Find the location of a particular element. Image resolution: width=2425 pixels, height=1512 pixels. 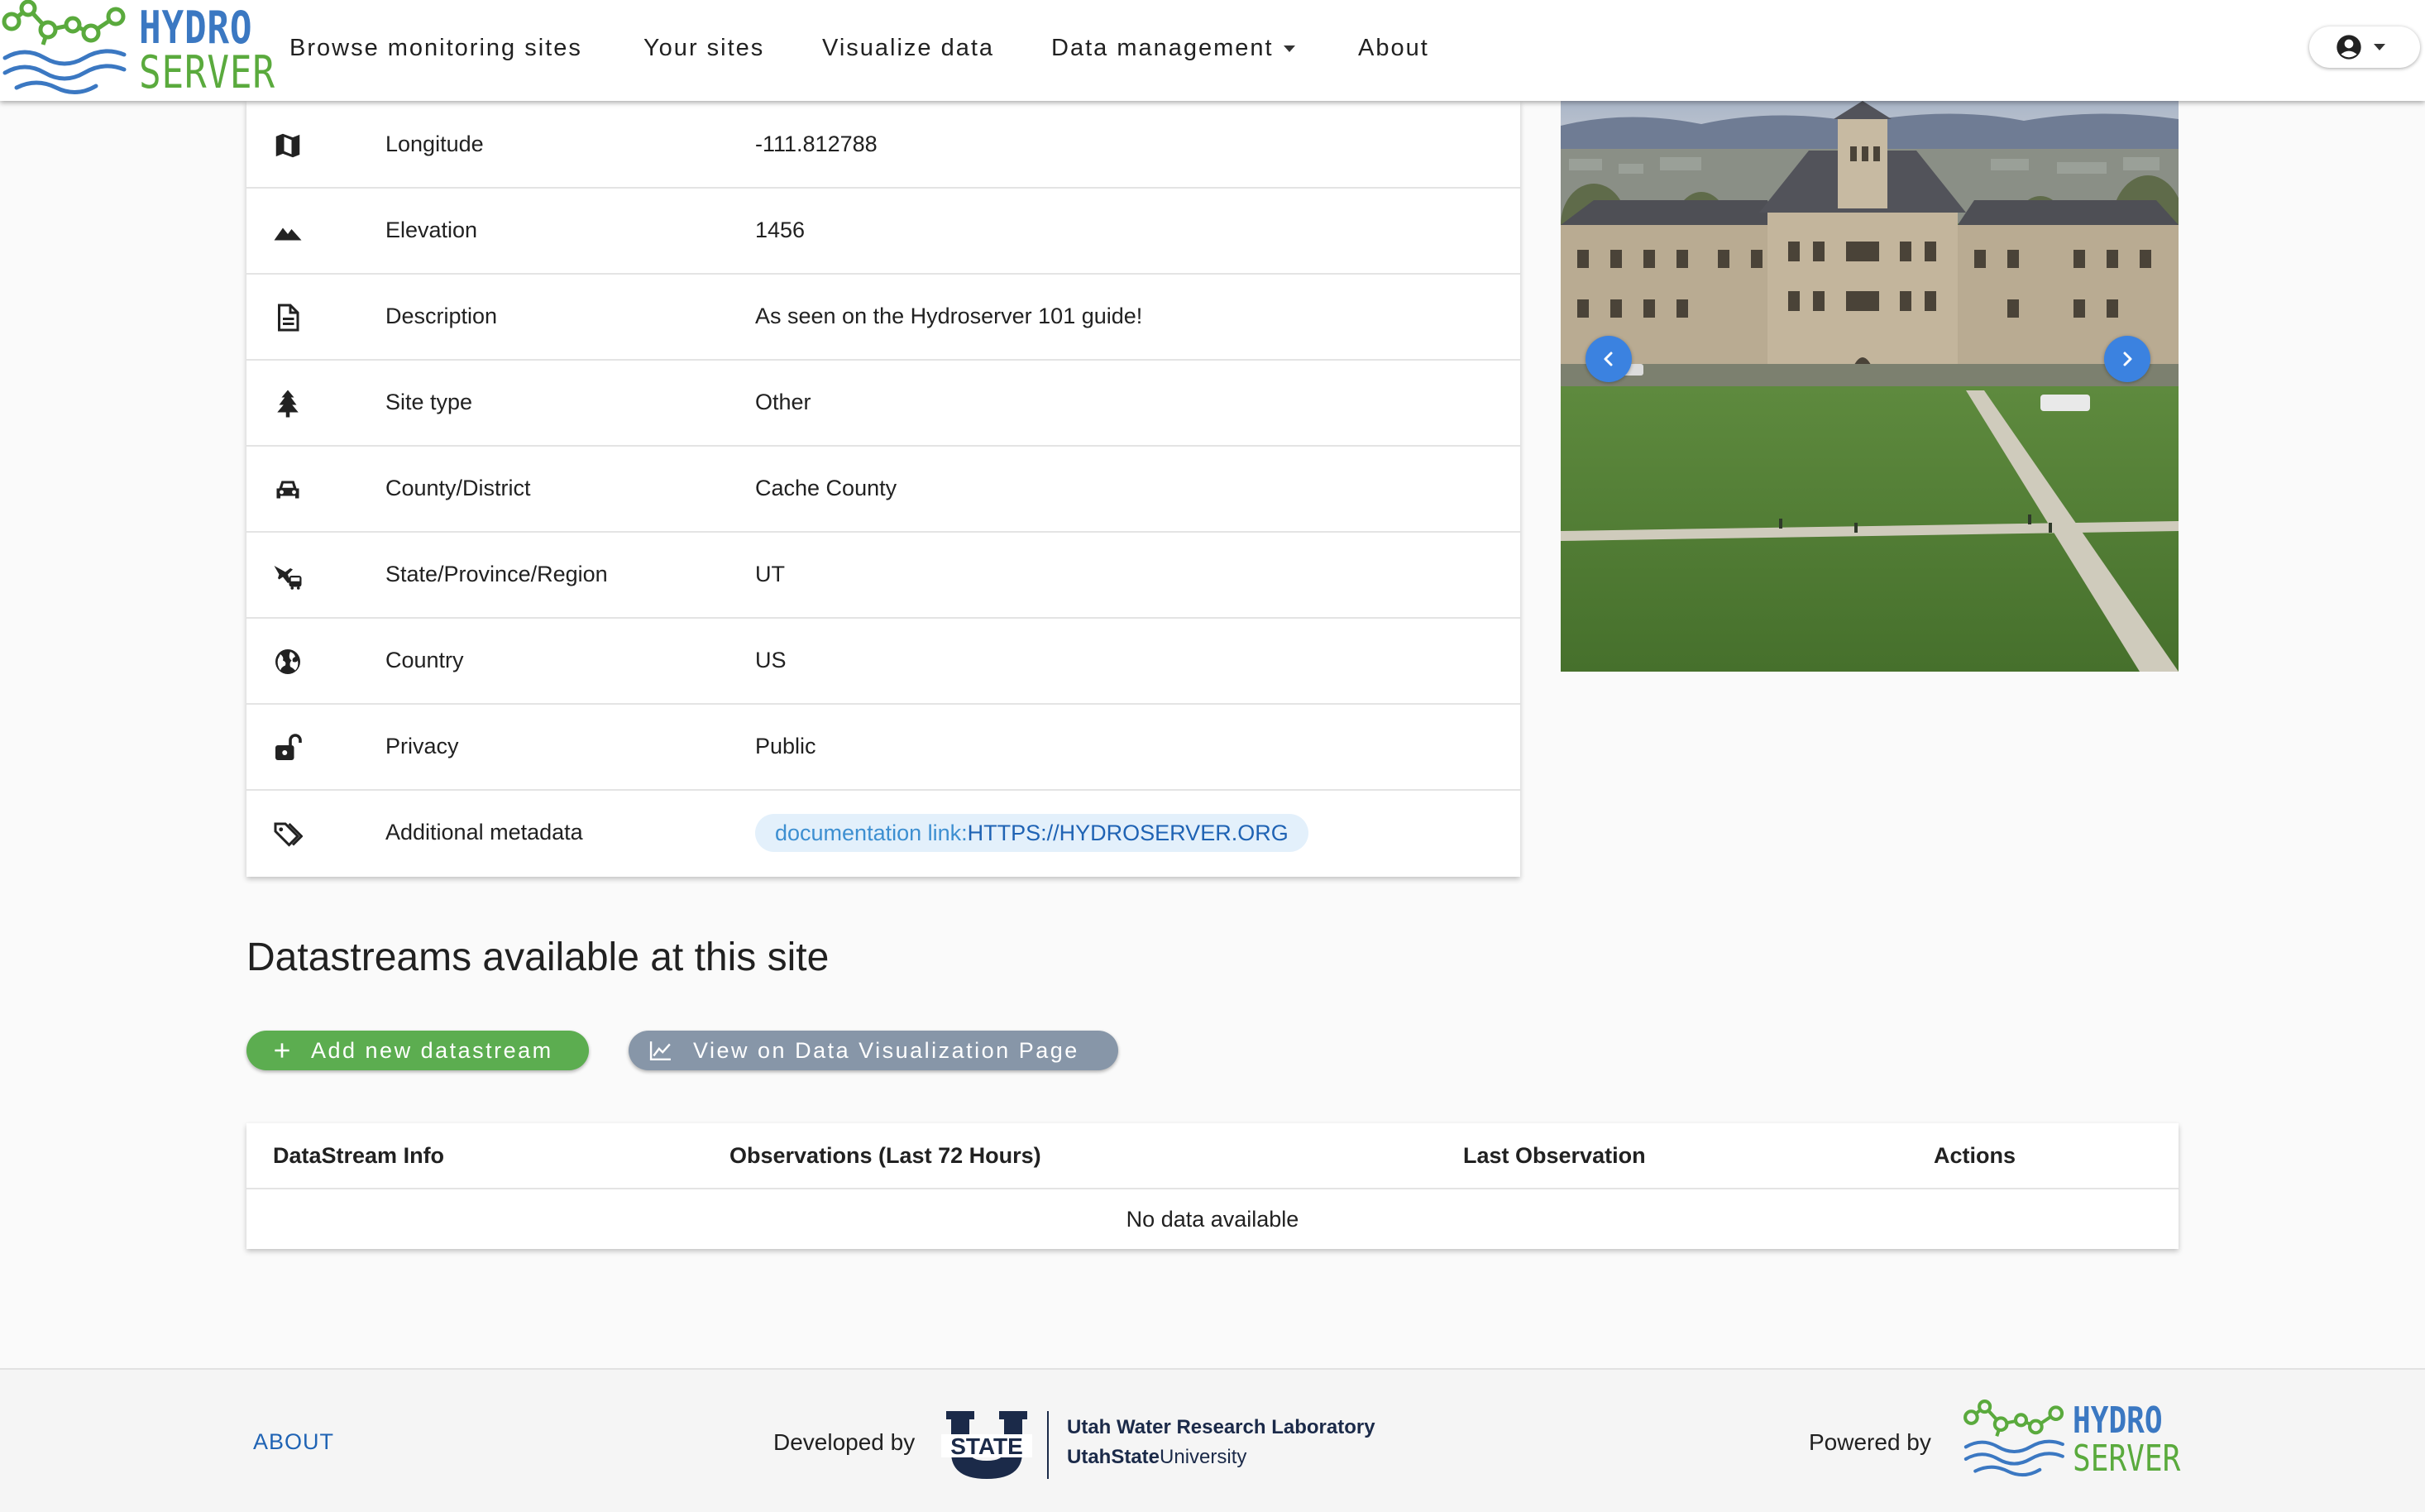

usu-name-rest: University is located at coordinates (1203, 1457).